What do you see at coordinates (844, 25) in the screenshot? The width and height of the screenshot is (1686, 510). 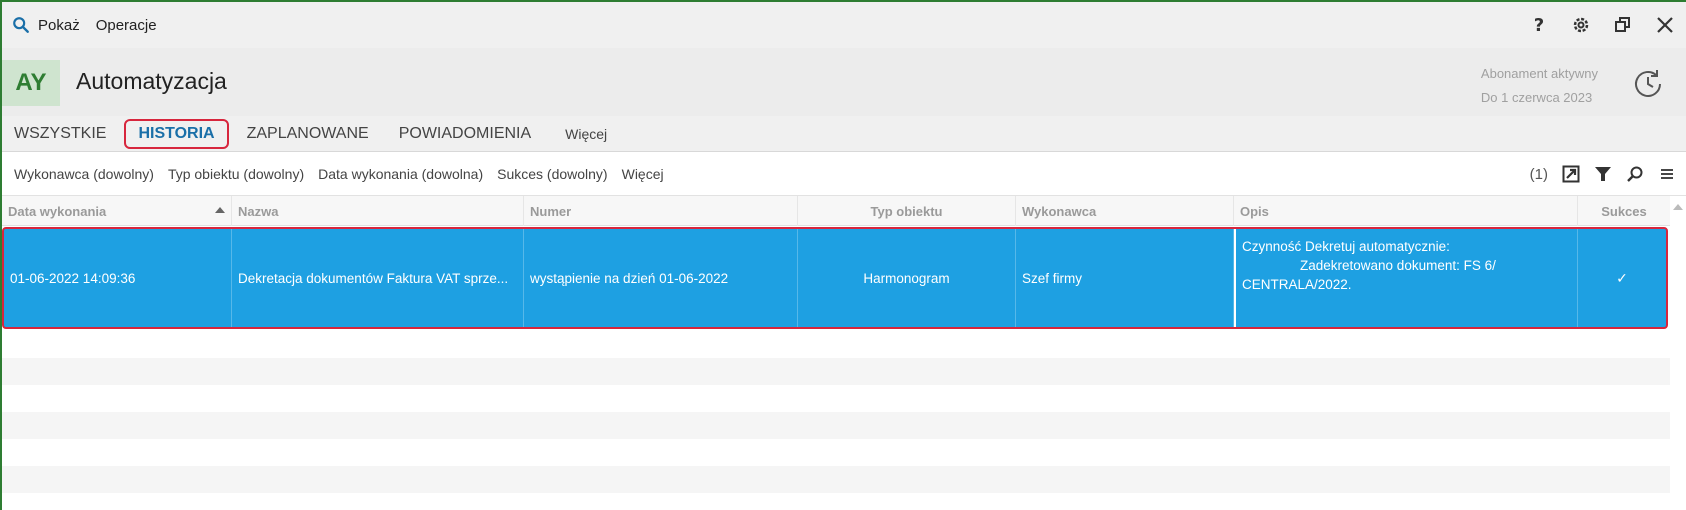 I see `top-menu-bar: Pokaż Operacje ?` at bounding box center [844, 25].